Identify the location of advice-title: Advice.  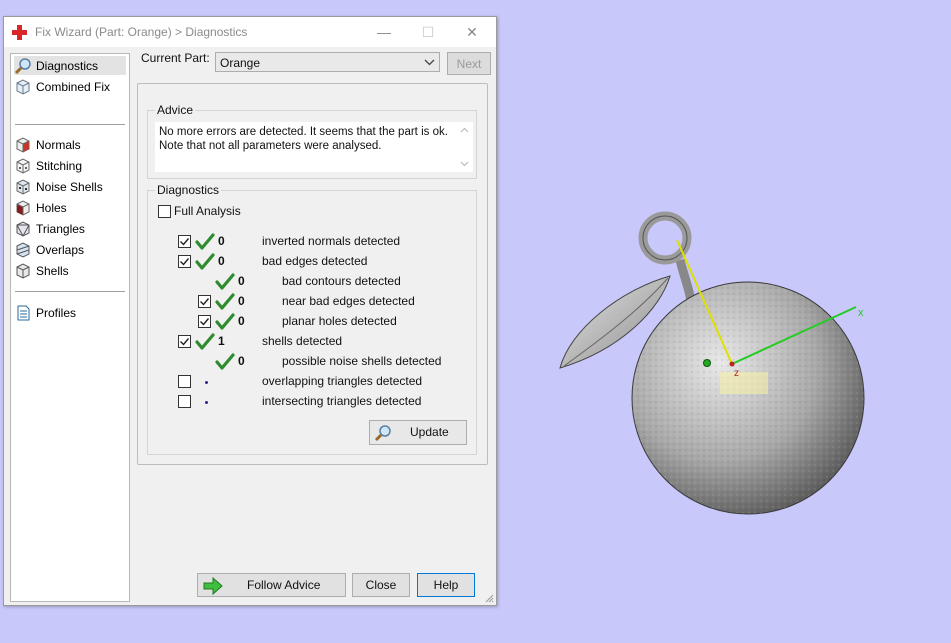
(175, 110).